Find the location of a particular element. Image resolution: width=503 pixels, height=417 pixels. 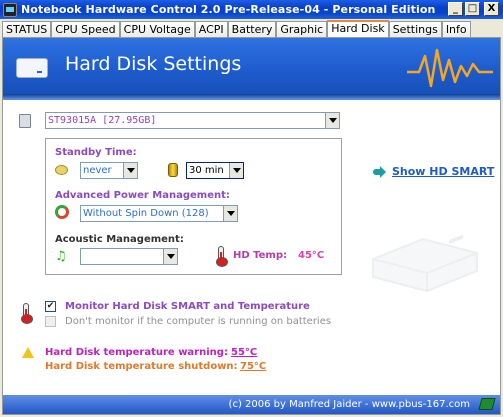

apm-value: Without Spin Down (128) is located at coordinates (146, 213).